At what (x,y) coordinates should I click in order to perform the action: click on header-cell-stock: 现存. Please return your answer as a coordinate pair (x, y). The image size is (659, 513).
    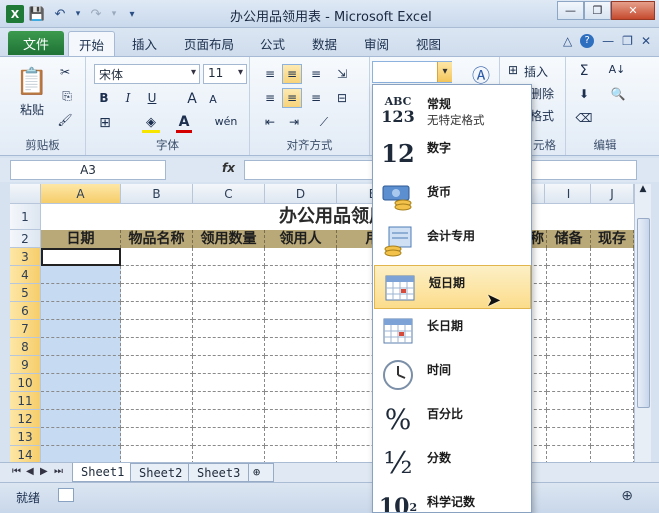
    Looking at the image, I should click on (612, 239).